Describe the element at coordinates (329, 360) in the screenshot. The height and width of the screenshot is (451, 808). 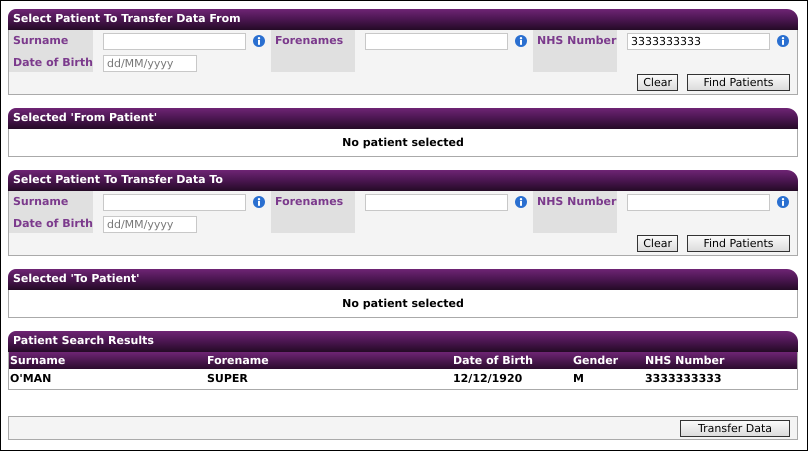
I see `column-header: Forename` at that location.